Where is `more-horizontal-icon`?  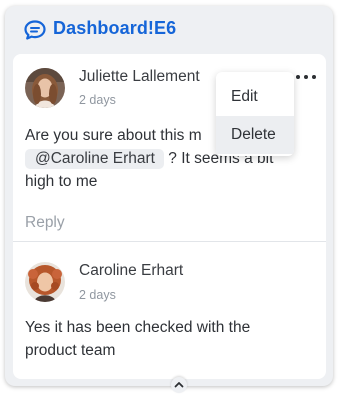 more-horizontal-icon is located at coordinates (306, 77).